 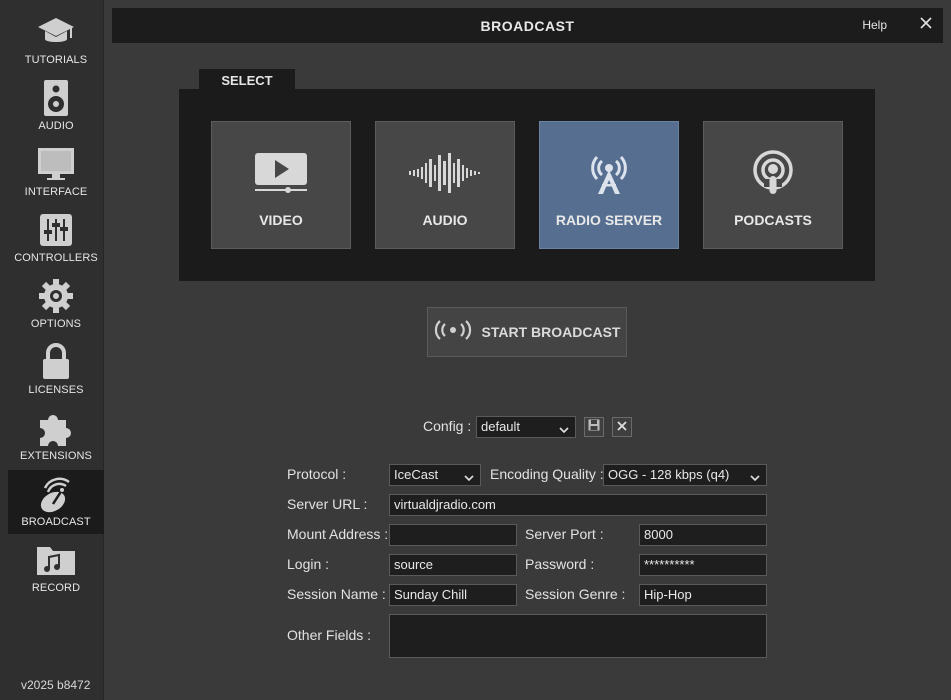 I want to click on session-name-field: Sunday Chill, so click(x=453, y=595).